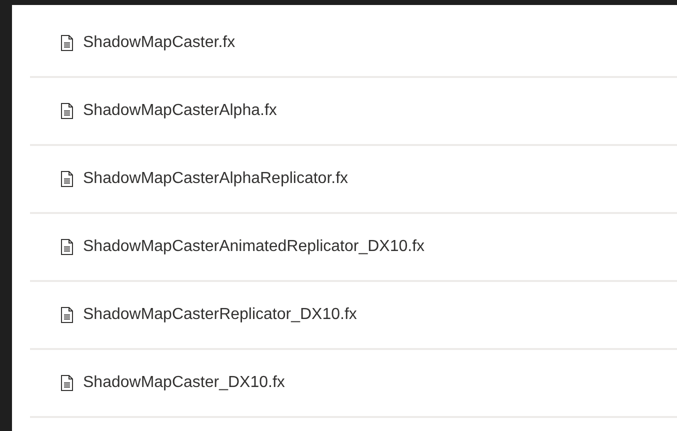  Describe the element at coordinates (254, 247) in the screenshot. I see `file-name: ShadowMapCasterAnimatedReplicator_DX10.fx` at that location.